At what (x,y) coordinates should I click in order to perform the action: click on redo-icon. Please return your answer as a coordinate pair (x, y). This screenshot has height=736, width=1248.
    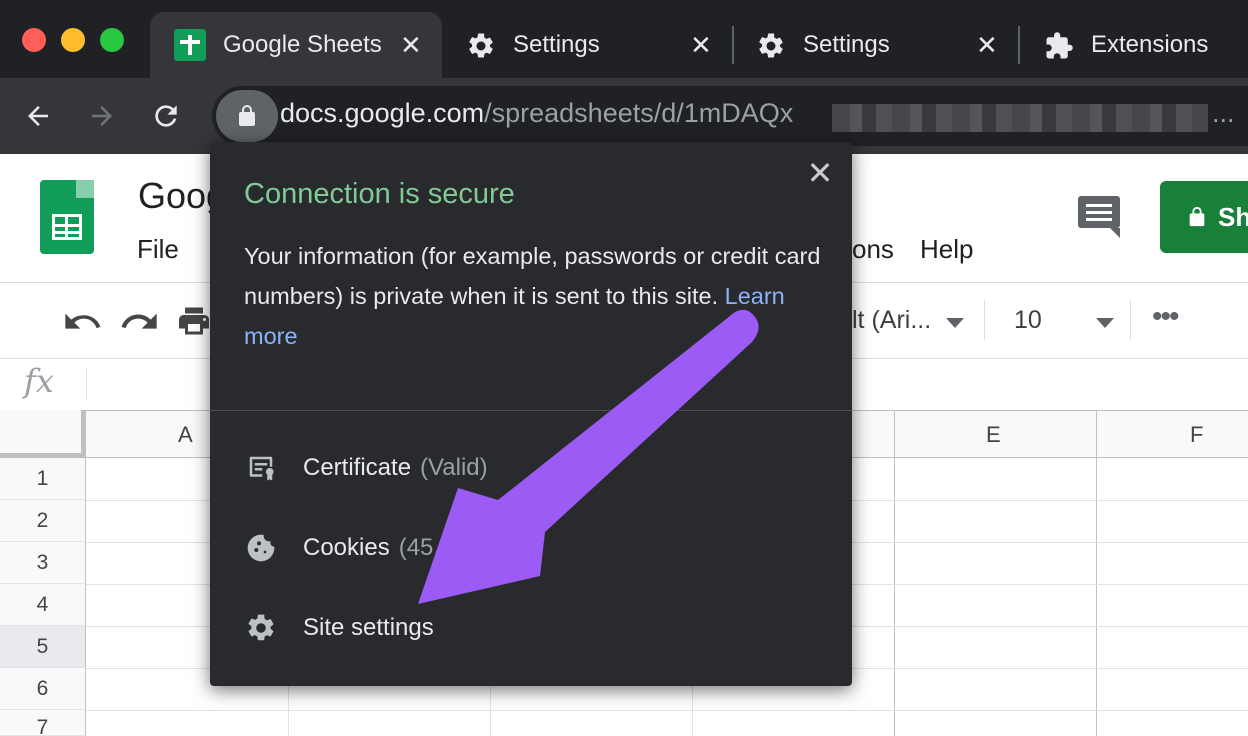
    Looking at the image, I should click on (140, 322).